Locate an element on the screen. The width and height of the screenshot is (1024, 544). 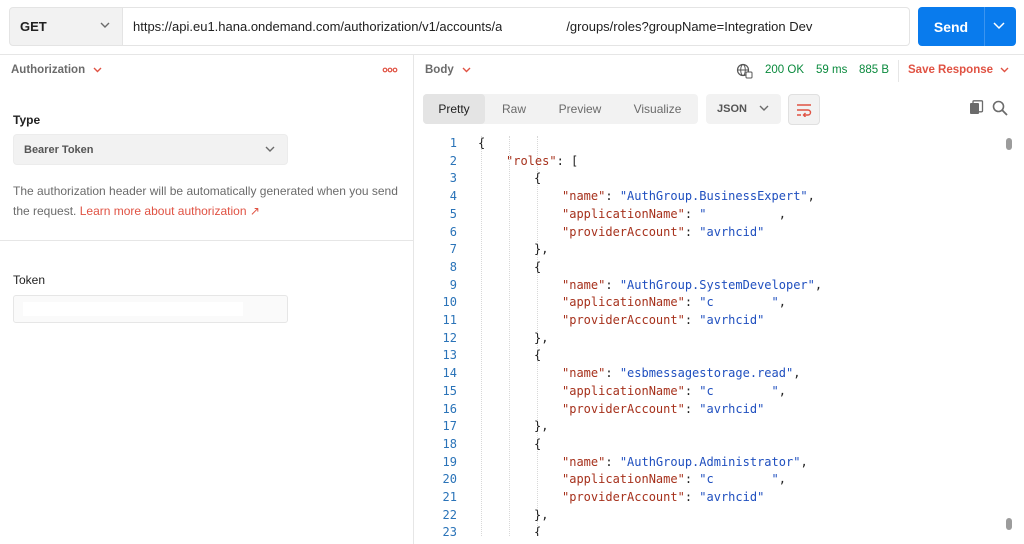
send-label: Send is located at coordinates (951, 26).